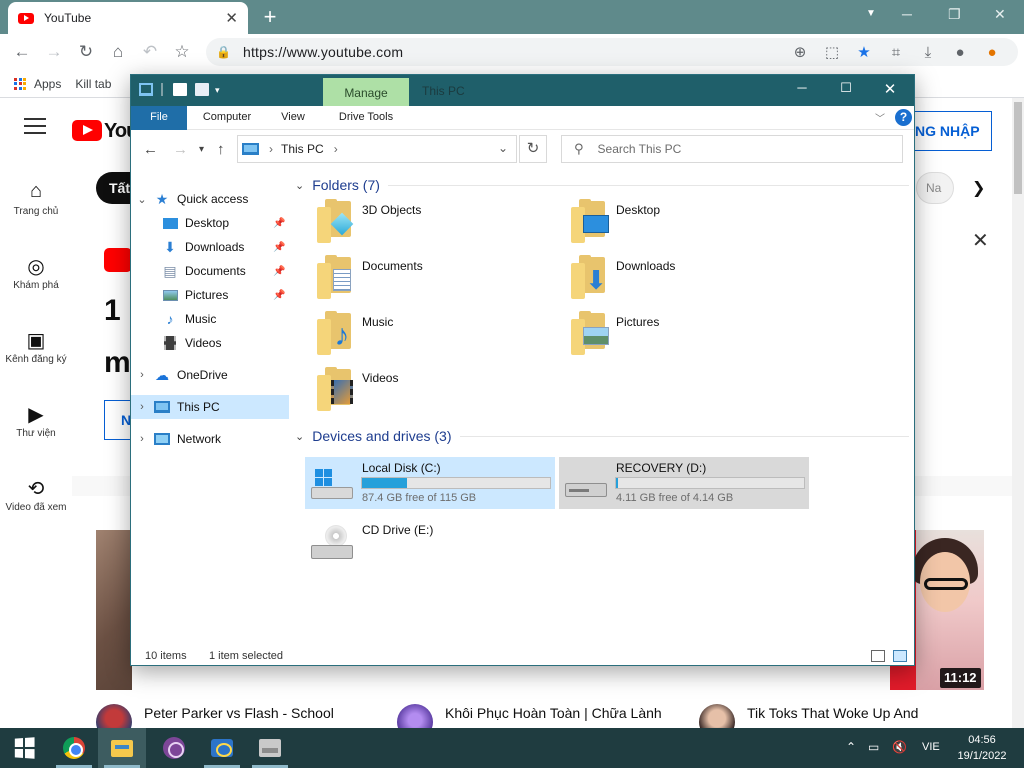  What do you see at coordinates (270, 17) in the screenshot?
I see `new-tab-button: +` at bounding box center [270, 17].